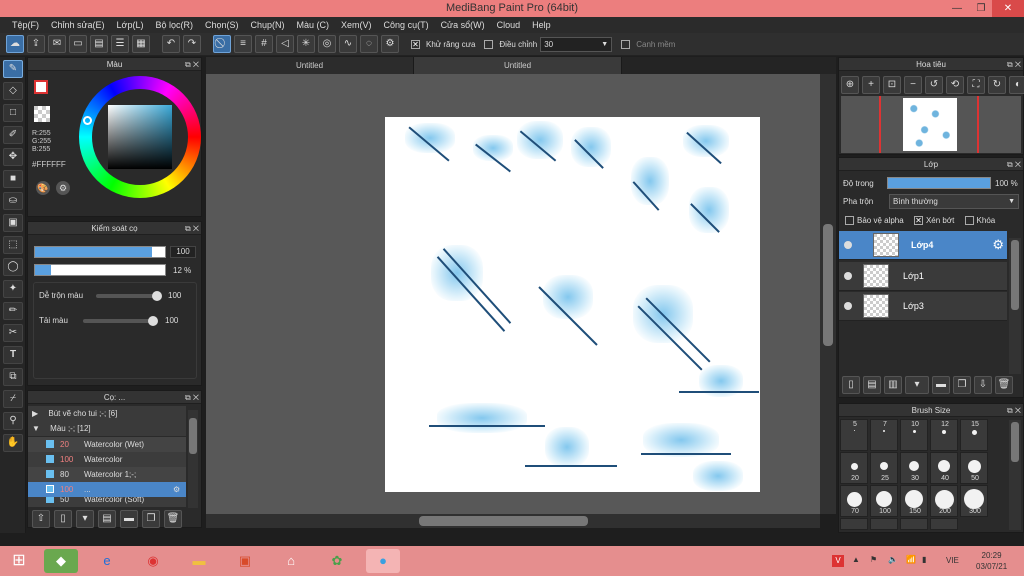 Image resolution: width=1024 pixels, height=576 pixels. What do you see at coordinates (918, 221) in the screenshot?
I see `clip-checkbox: ✕` at bounding box center [918, 221].